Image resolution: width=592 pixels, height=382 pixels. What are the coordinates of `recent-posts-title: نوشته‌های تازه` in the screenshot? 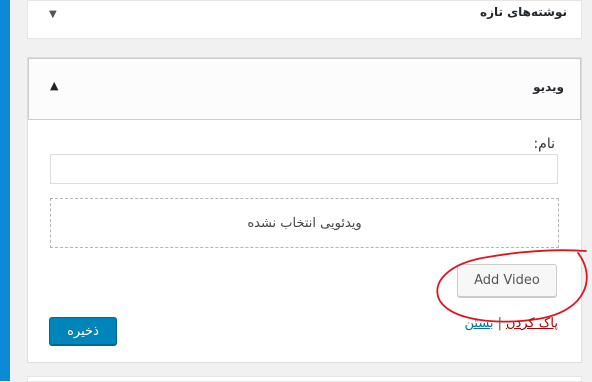 It's located at (523, 12).